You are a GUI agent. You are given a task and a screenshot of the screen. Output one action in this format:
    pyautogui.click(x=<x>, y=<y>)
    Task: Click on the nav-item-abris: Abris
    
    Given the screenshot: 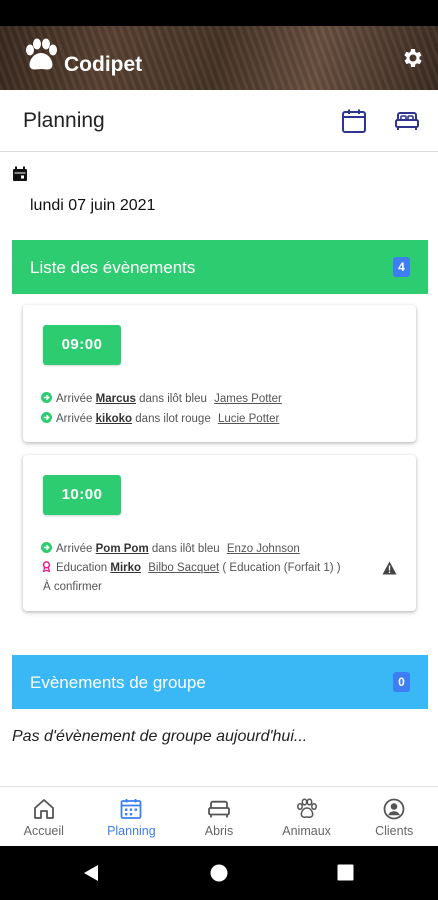 What is the action you would take?
    pyautogui.click(x=219, y=817)
    